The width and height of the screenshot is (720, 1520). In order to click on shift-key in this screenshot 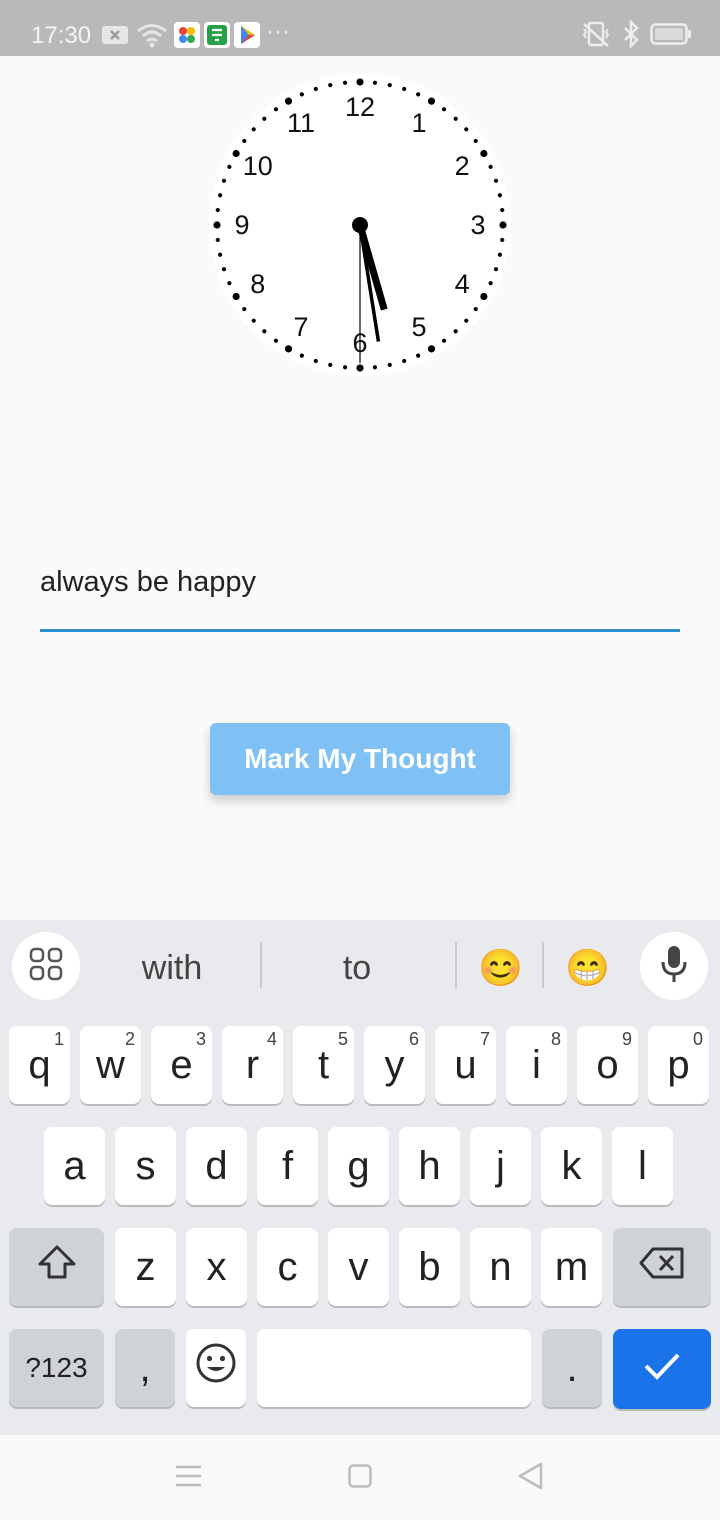, I will do `click(56, 1267)`.